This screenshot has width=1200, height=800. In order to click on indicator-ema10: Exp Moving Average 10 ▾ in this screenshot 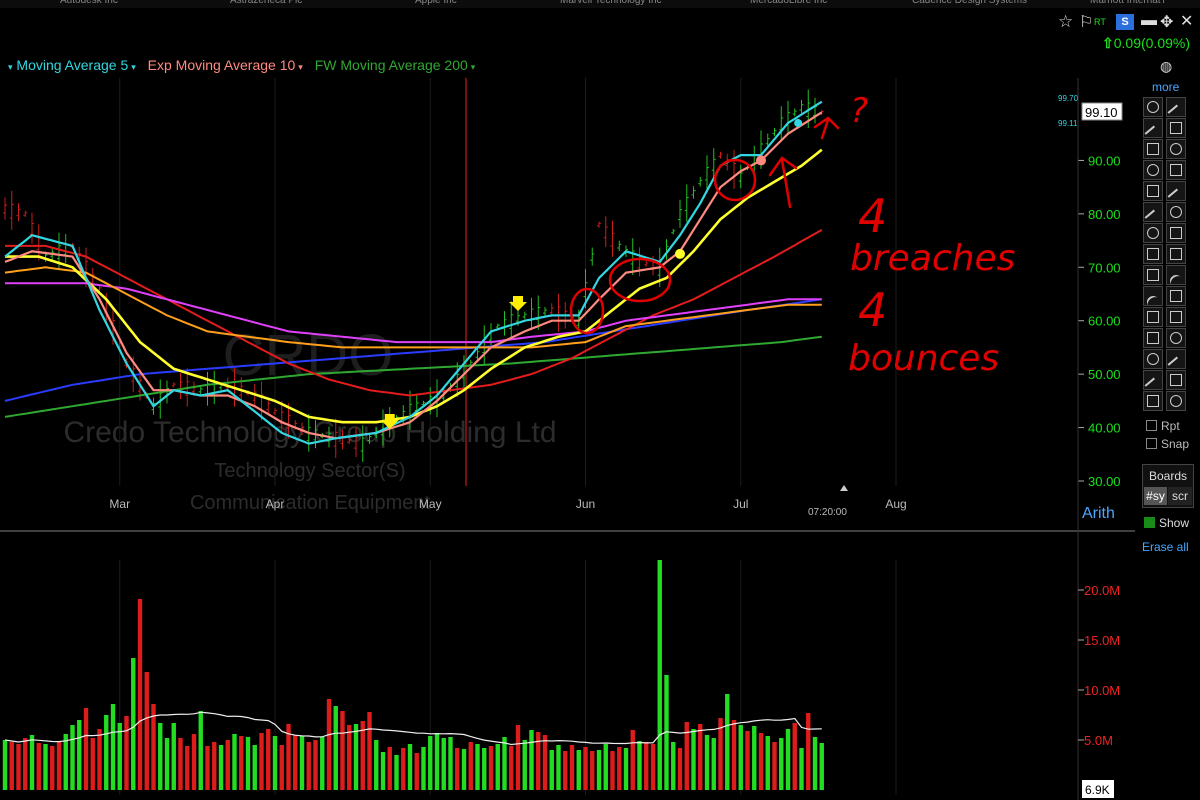, I will do `click(225, 65)`.